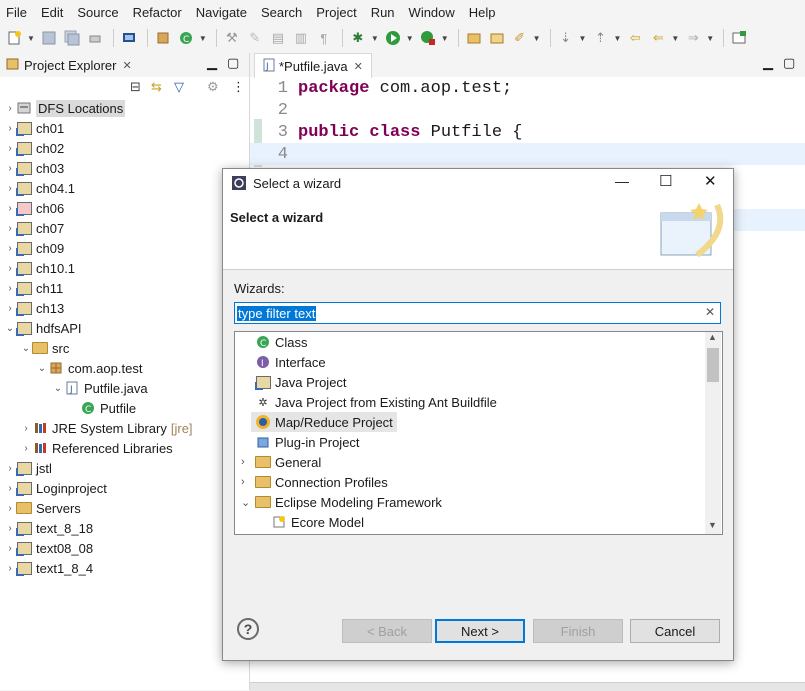 Image resolution: width=805 pixels, height=691 pixels. I want to click on new-class-icon: C, so click(186, 38).